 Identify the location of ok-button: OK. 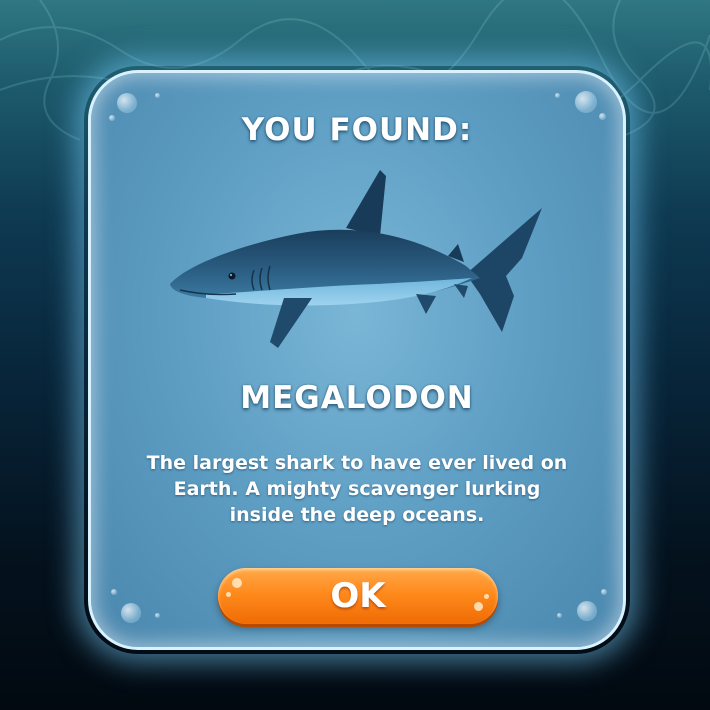
(358, 596).